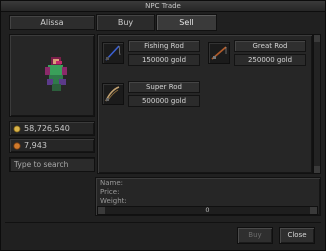 This screenshot has width=326, height=251. I want to click on item-price: 500000 gold, so click(164, 101).